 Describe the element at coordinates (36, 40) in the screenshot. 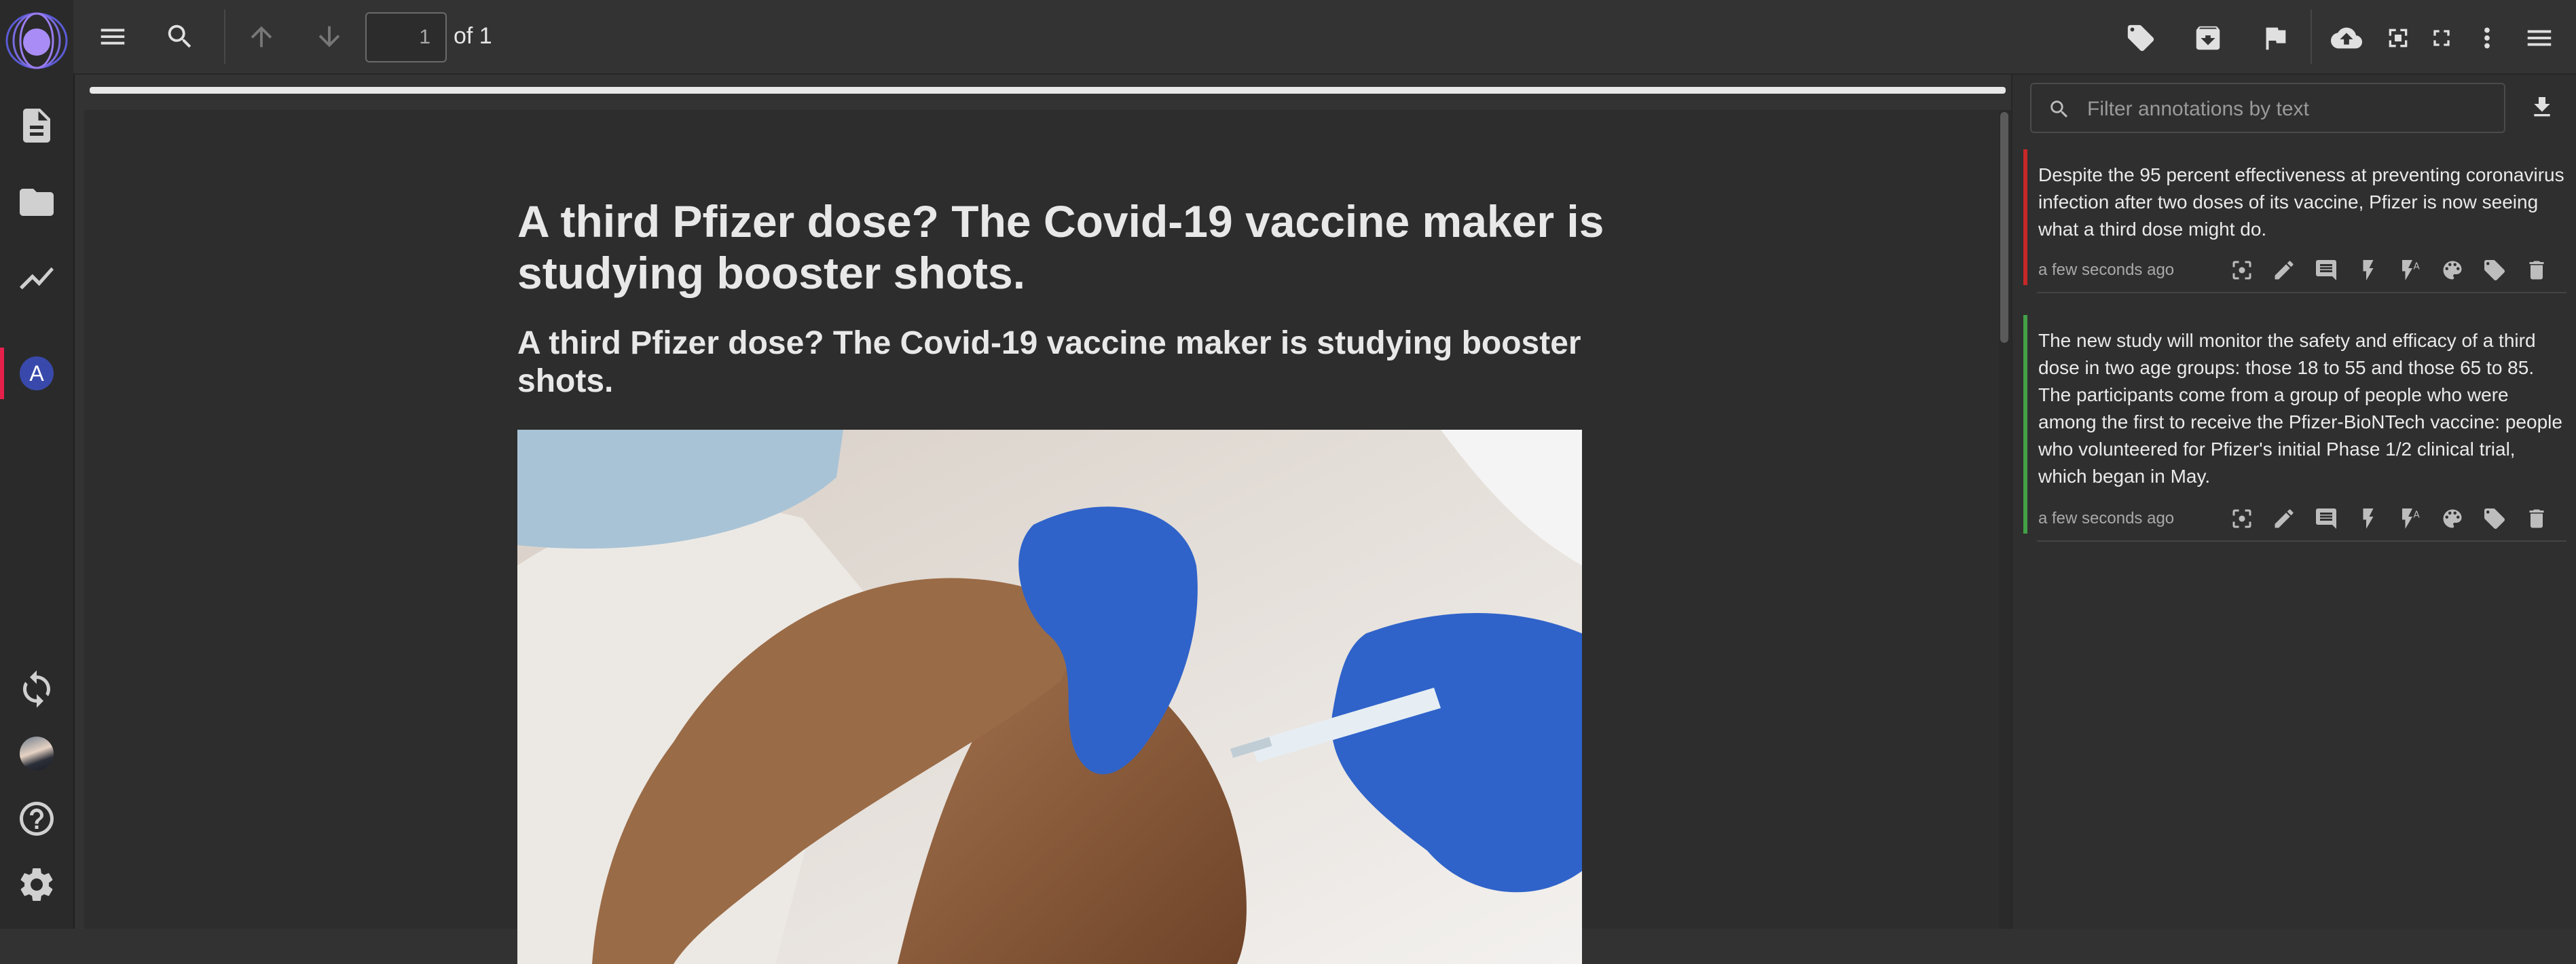

I see `app-logo` at that location.